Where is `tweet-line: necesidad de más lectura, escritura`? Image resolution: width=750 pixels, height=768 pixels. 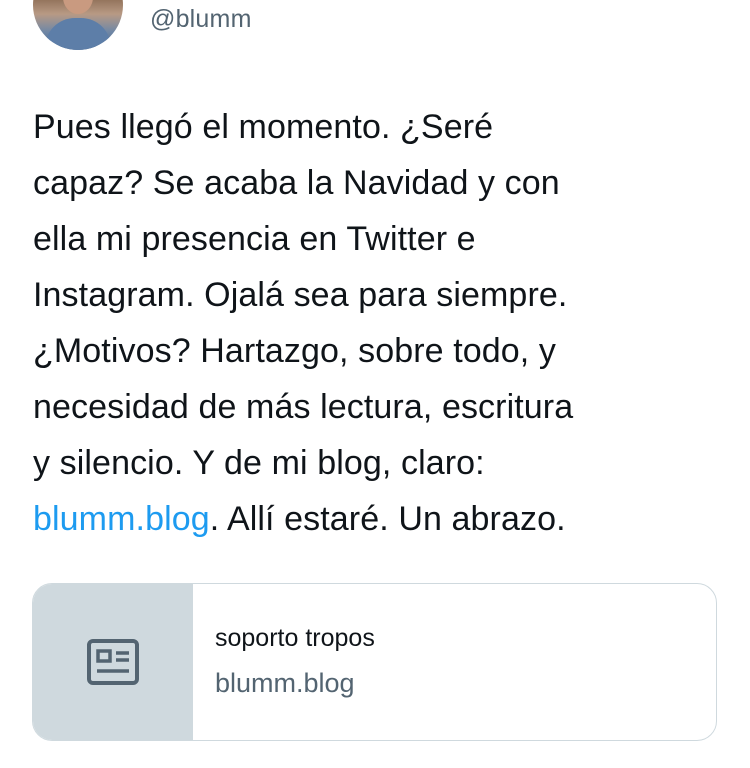 tweet-line: necesidad de más lectura, escritura is located at coordinates (303, 407).